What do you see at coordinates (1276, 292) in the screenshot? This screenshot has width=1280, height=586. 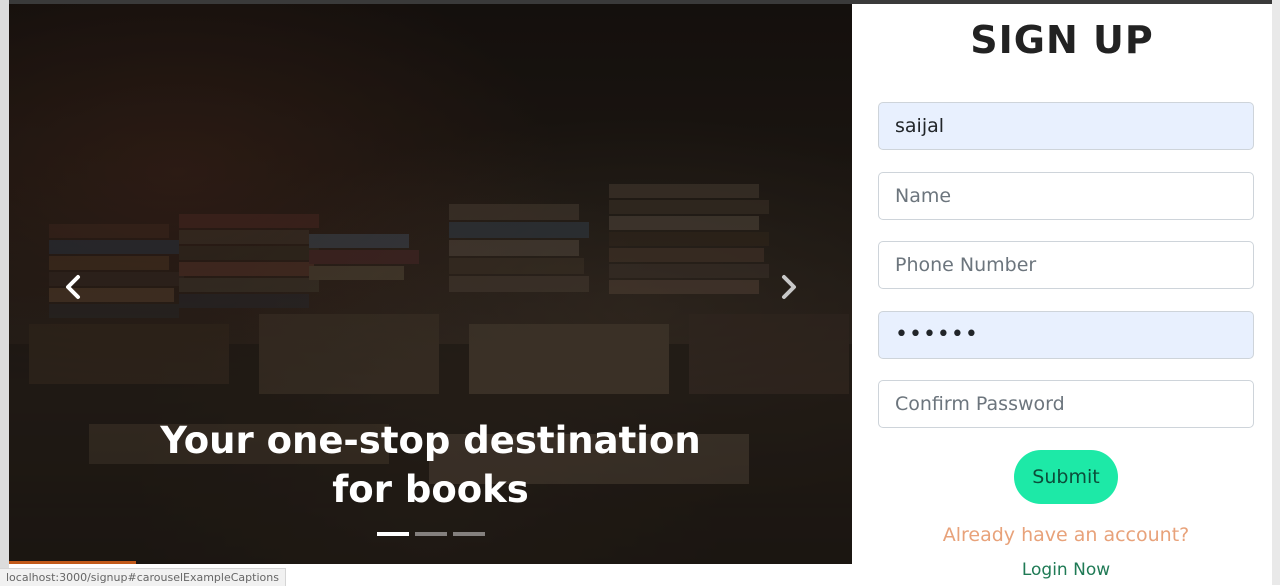 I see `window-right-border` at bounding box center [1276, 292].